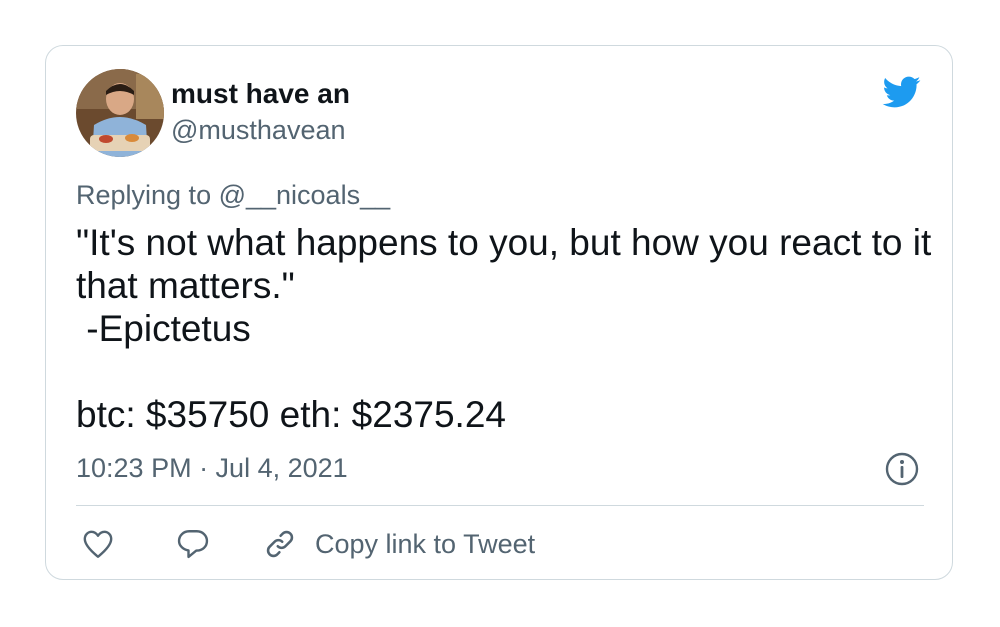 The width and height of the screenshot is (1000, 627). Describe the element at coordinates (902, 469) in the screenshot. I see `info-icon` at that location.